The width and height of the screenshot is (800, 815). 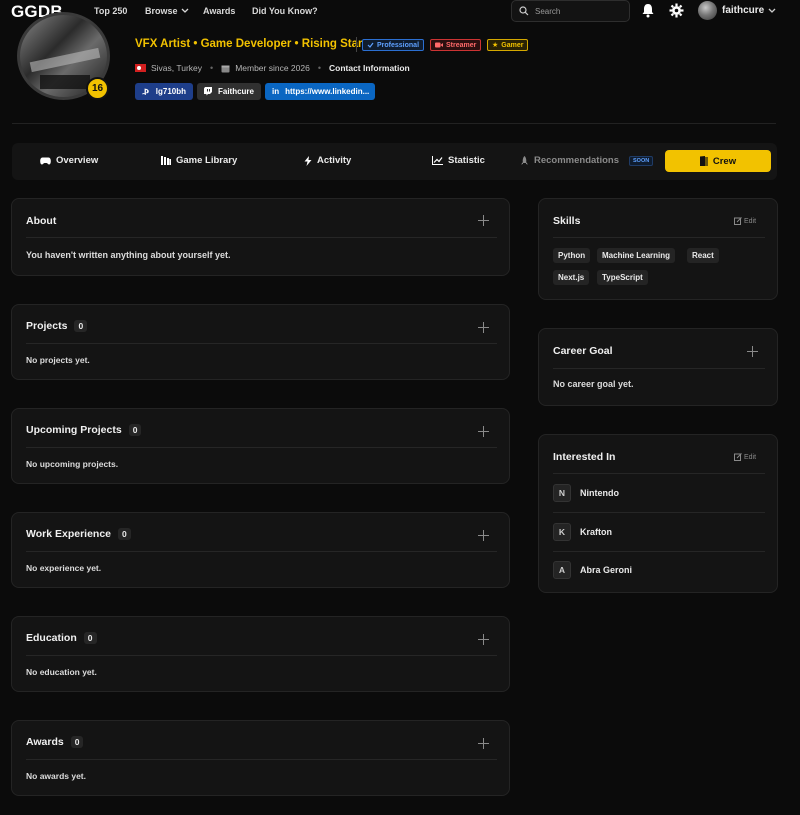 I want to click on projects-count: 0, so click(x=81, y=326).